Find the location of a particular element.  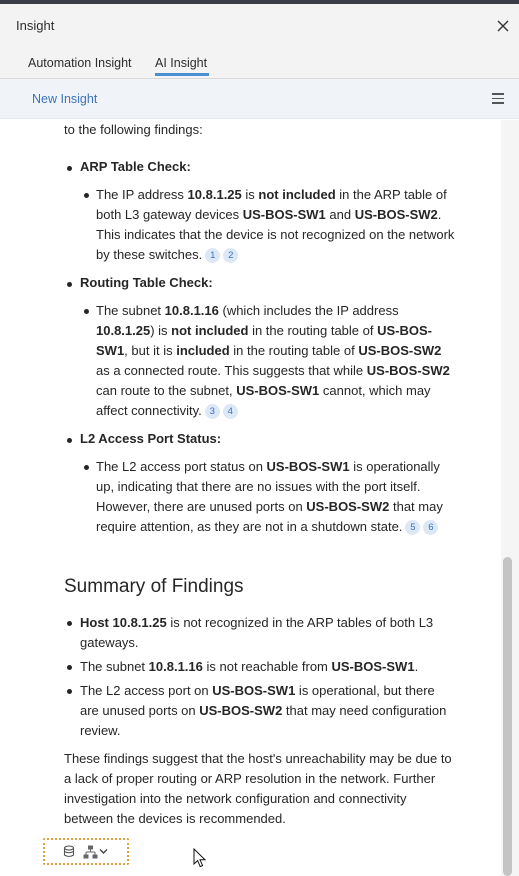

tab-automation-insight: Automation Insight is located at coordinates (80, 63).